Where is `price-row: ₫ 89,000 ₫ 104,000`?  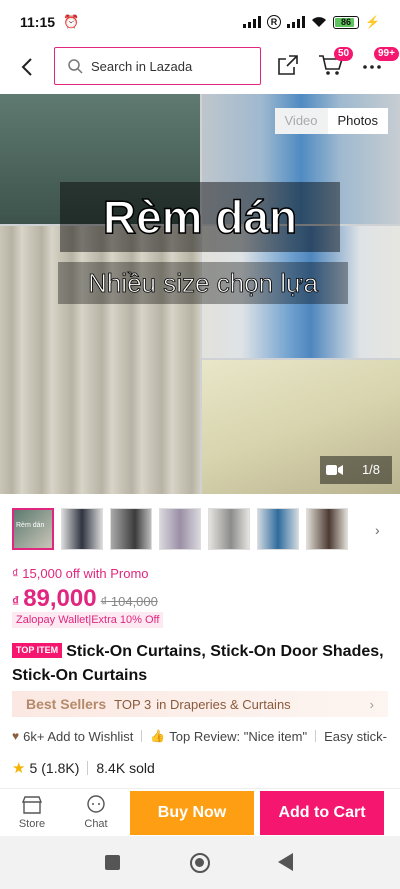 price-row: ₫ 89,000 ₫ 104,000 is located at coordinates (85, 599).